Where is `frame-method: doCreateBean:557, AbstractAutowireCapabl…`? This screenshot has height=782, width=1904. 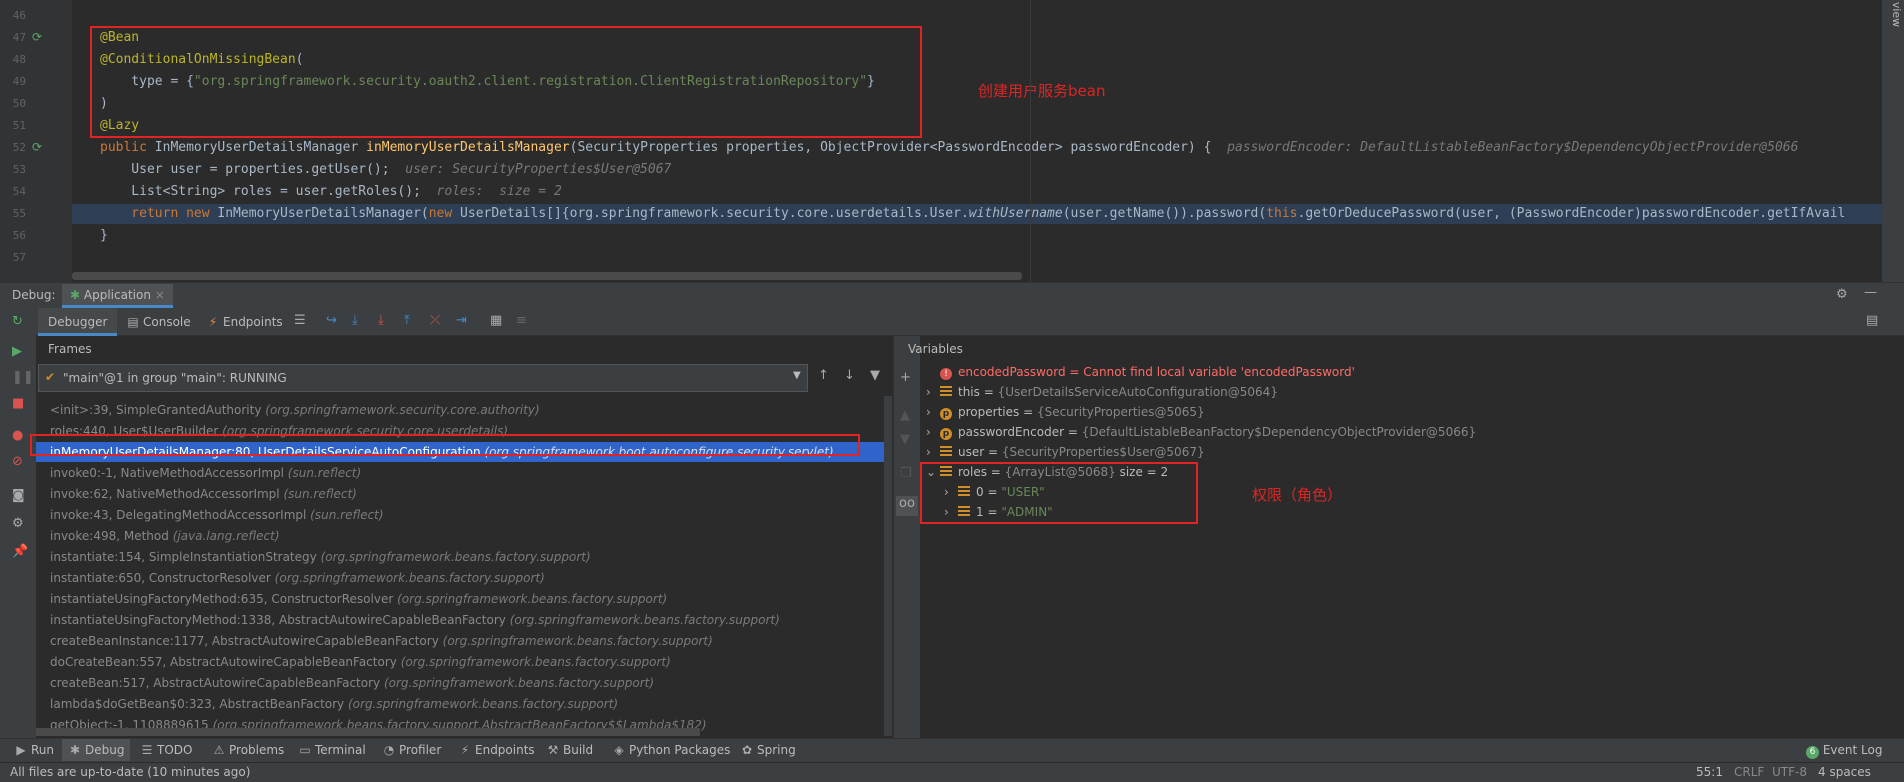 frame-method: doCreateBean:557, AbstractAutowireCapabl… is located at coordinates (223, 662).